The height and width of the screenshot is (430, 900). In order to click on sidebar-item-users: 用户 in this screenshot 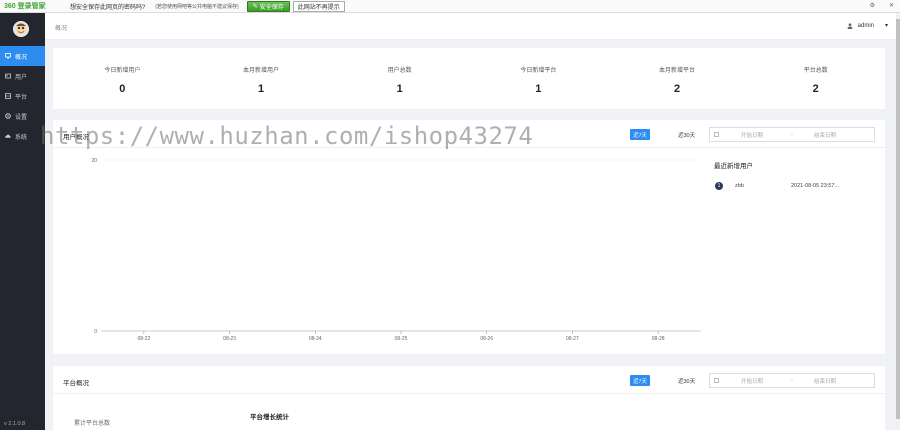, I will do `click(22, 76)`.